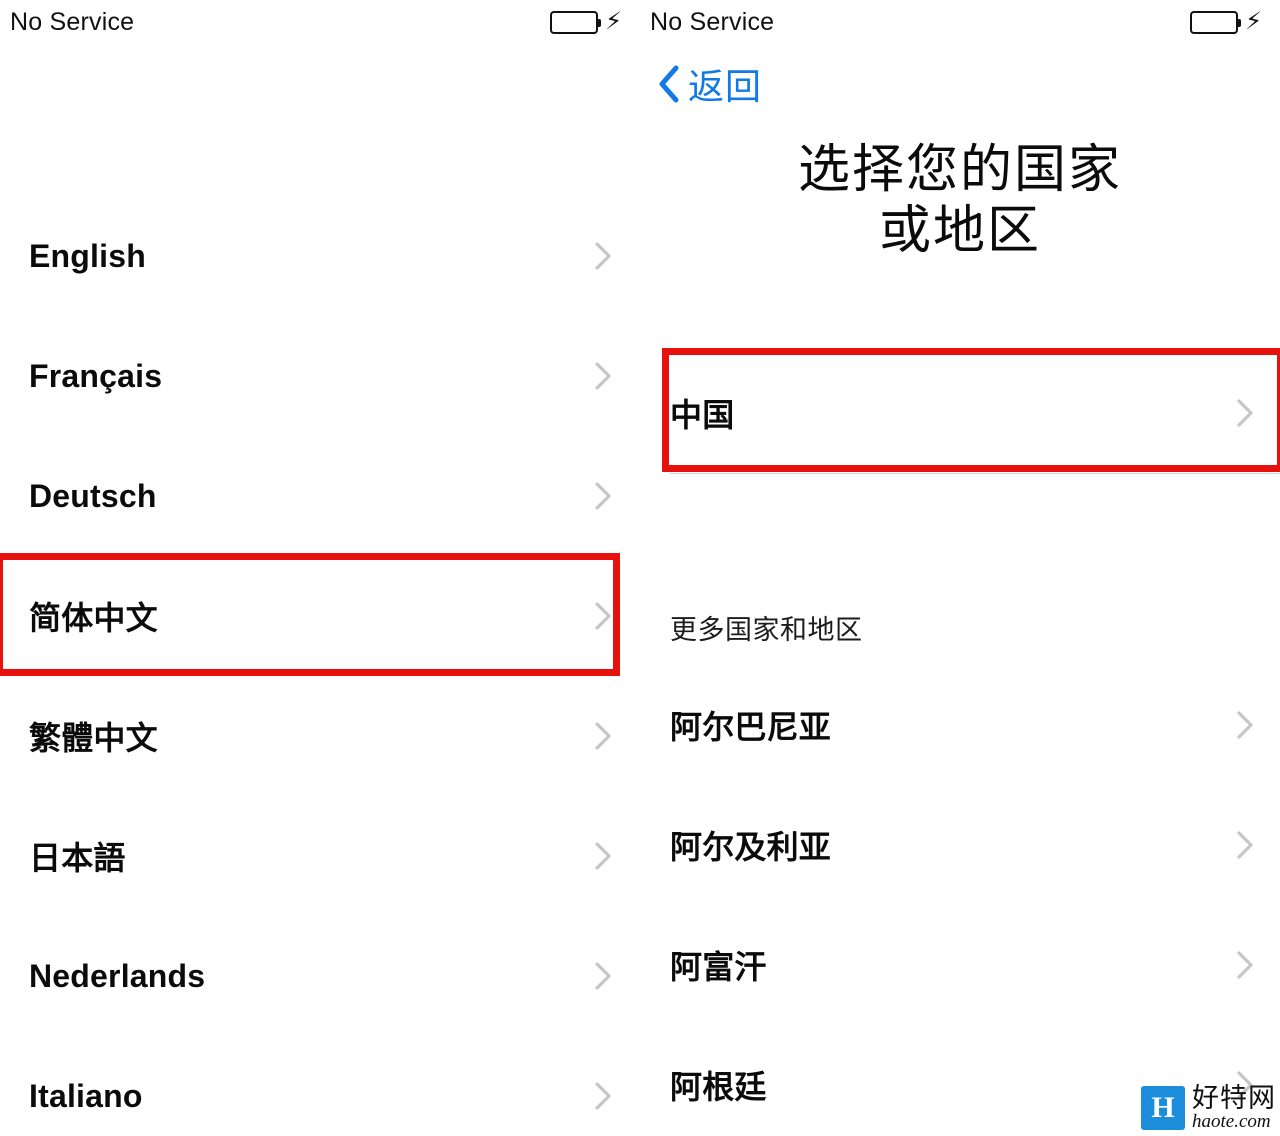  I want to click on list-item-country-china: 中国, so click(960, 413).